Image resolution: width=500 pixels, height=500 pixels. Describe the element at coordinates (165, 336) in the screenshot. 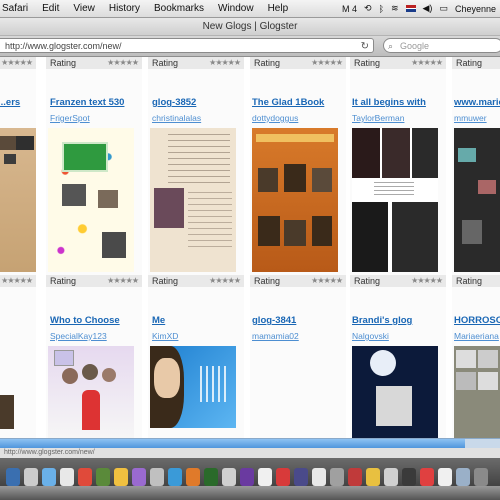

I see `glog-author: KimXD` at that location.